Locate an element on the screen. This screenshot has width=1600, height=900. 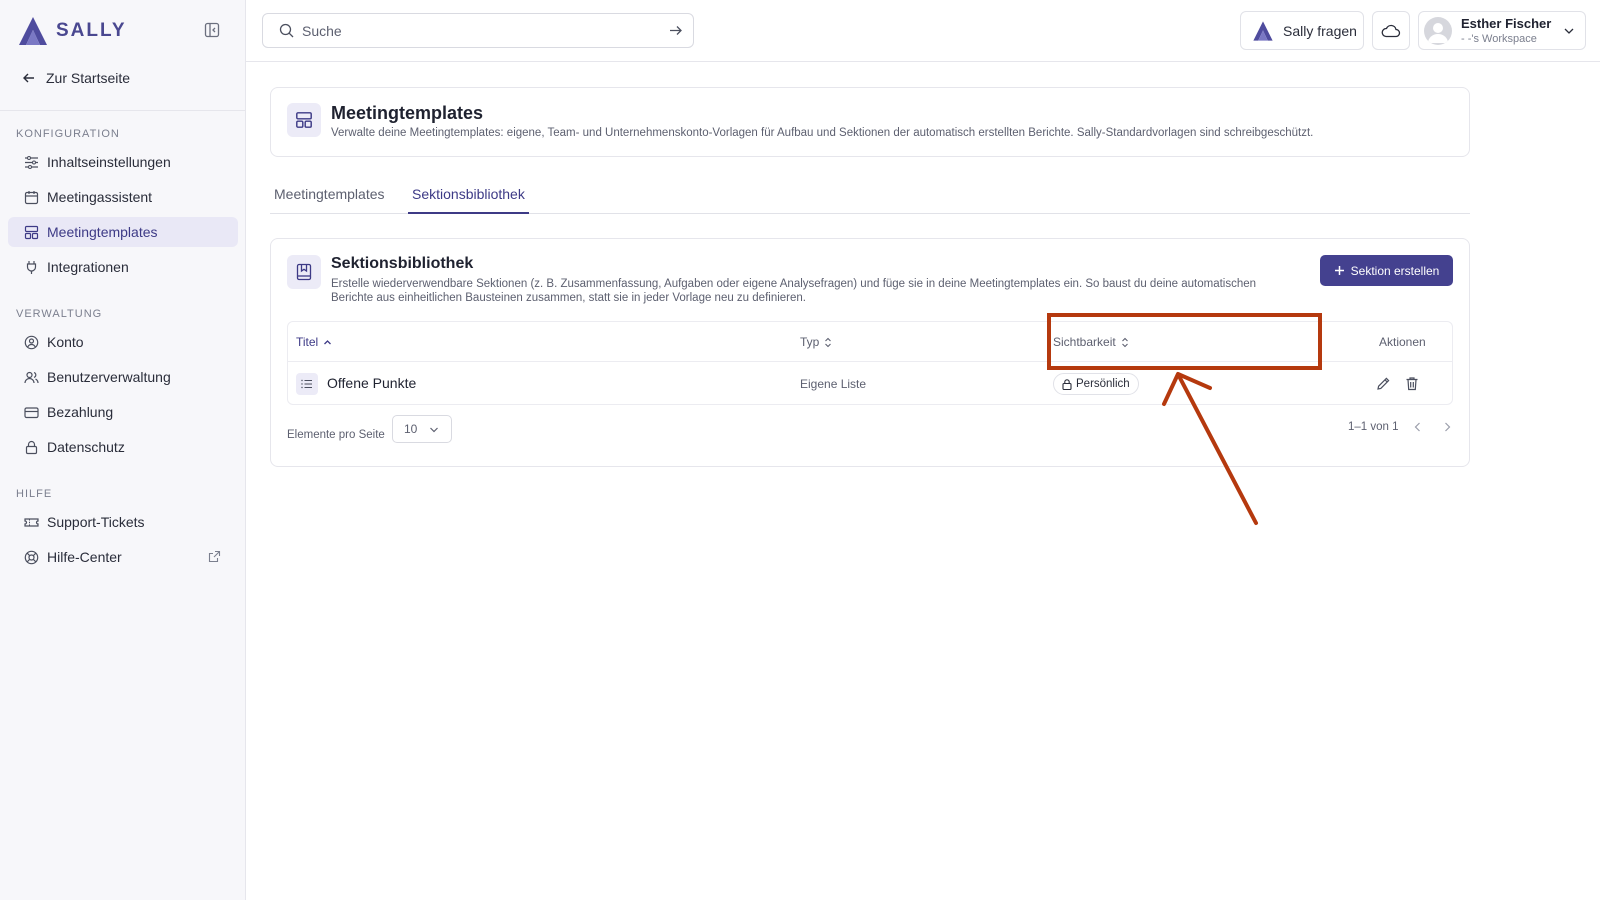
list-icon-box is located at coordinates (307, 384).